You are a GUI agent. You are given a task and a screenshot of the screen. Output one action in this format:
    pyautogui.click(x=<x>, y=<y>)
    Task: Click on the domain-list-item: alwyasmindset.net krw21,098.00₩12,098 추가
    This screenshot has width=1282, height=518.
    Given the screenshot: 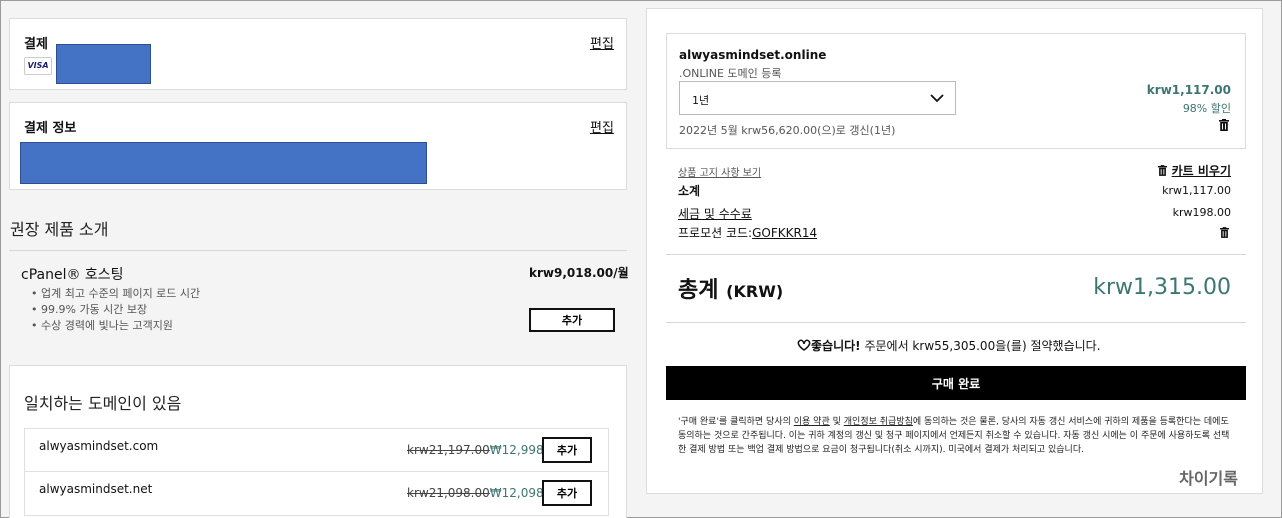 What is the action you would take?
    pyautogui.click(x=316, y=494)
    